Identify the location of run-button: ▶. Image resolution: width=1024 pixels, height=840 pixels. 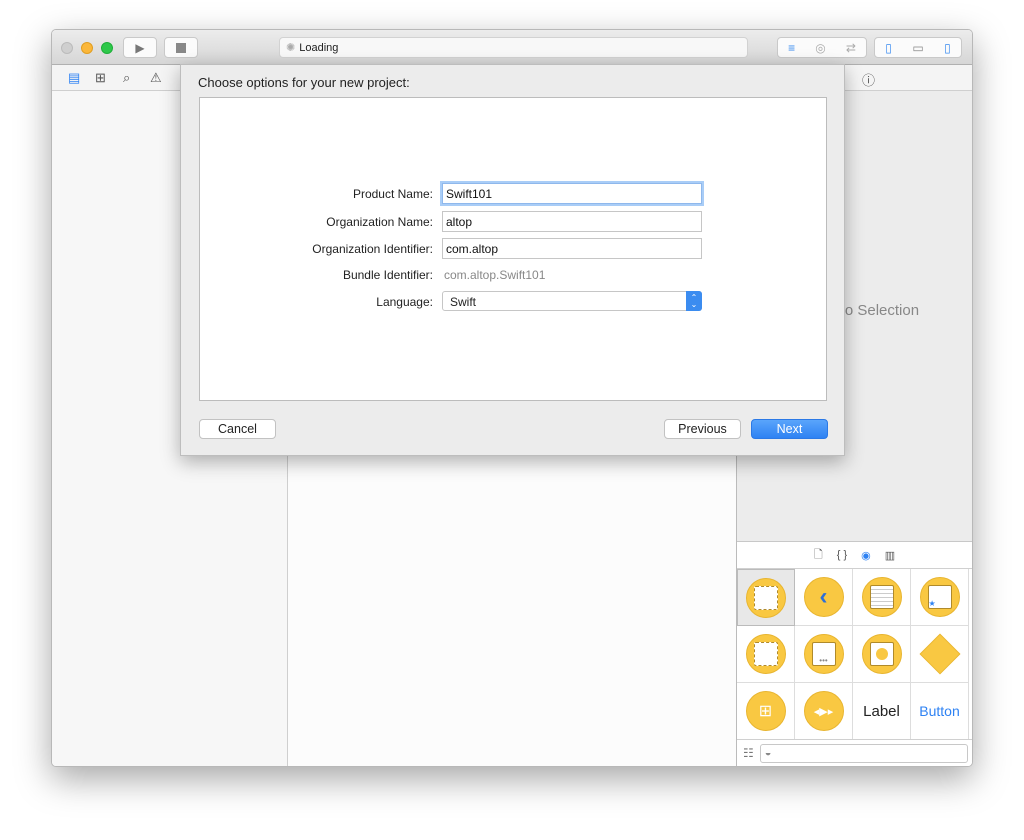
(140, 47).